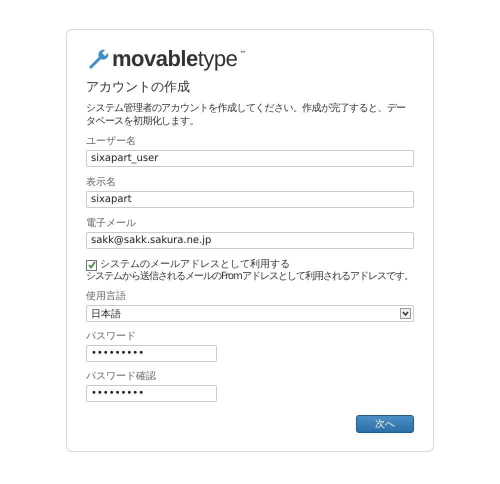 This screenshot has height=484, width=500. What do you see at coordinates (250, 158) in the screenshot?
I see `input-field: sixapart_user` at bounding box center [250, 158].